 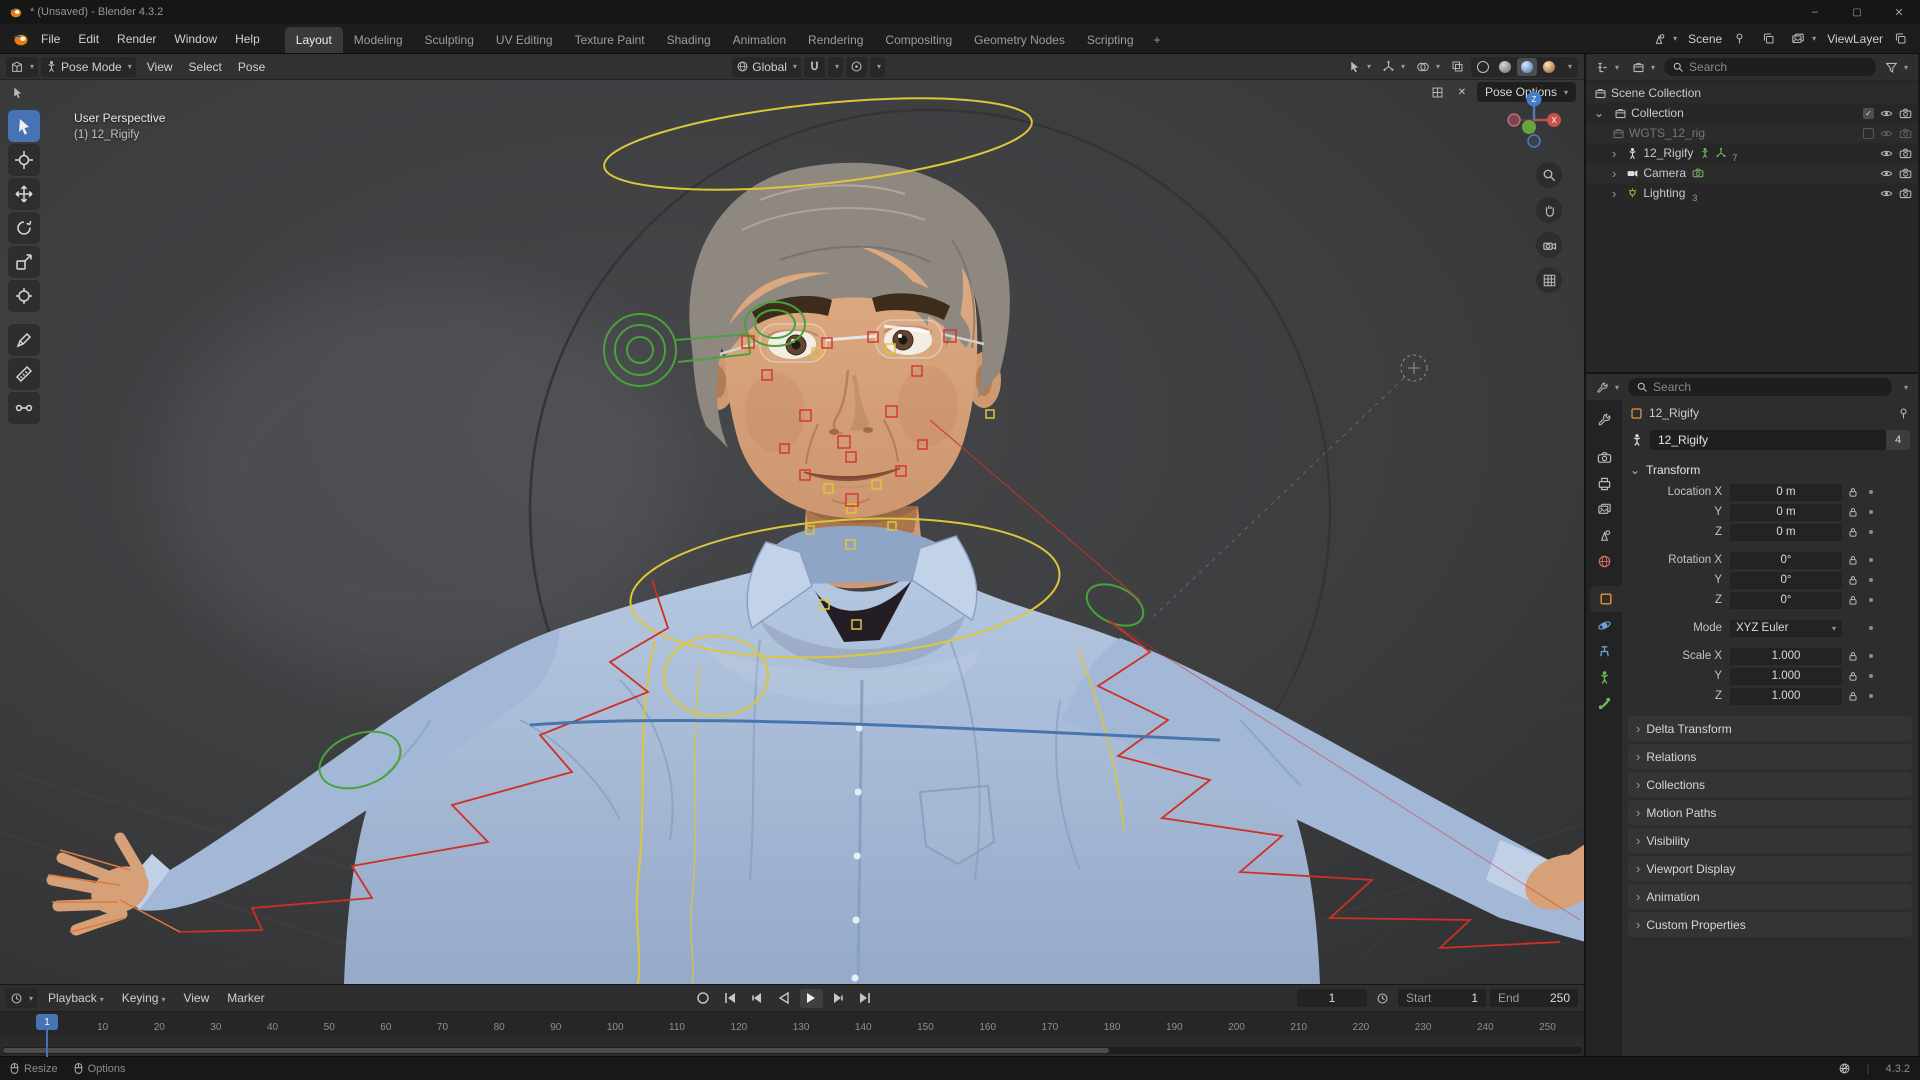 What do you see at coordinates (1868, 133) in the screenshot?
I see `exclude-checkbox` at bounding box center [1868, 133].